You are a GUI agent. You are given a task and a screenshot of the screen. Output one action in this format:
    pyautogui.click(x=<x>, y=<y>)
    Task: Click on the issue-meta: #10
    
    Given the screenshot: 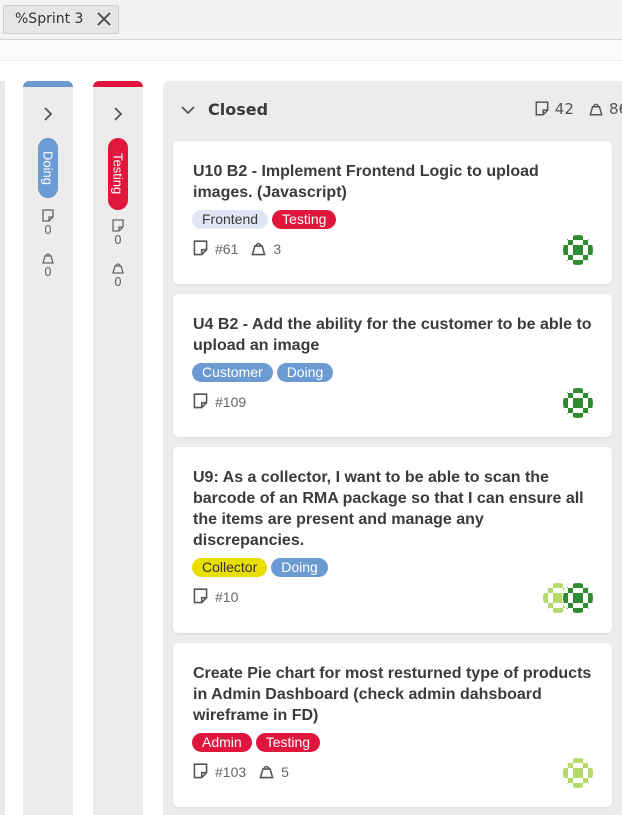 What is the action you would take?
    pyautogui.click(x=215, y=596)
    